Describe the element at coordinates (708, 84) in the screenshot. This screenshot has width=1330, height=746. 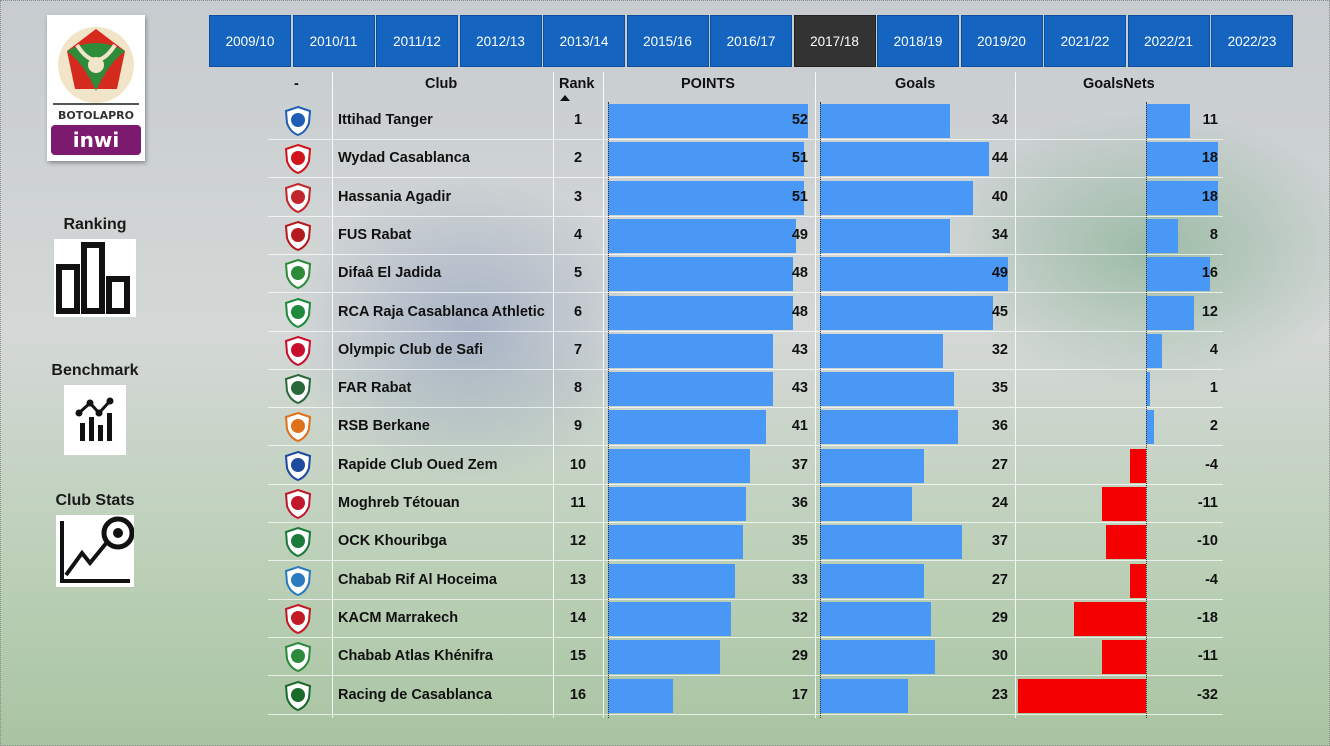
I see `header-points: POINTS` at that location.